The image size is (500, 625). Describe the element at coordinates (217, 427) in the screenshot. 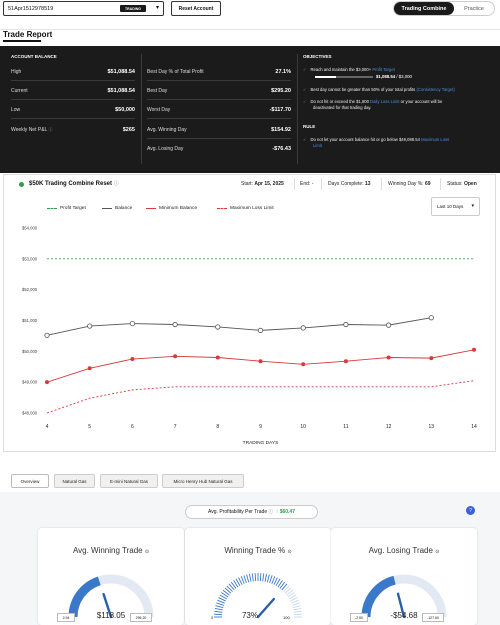

I see `x-tick-label: 8` at that location.